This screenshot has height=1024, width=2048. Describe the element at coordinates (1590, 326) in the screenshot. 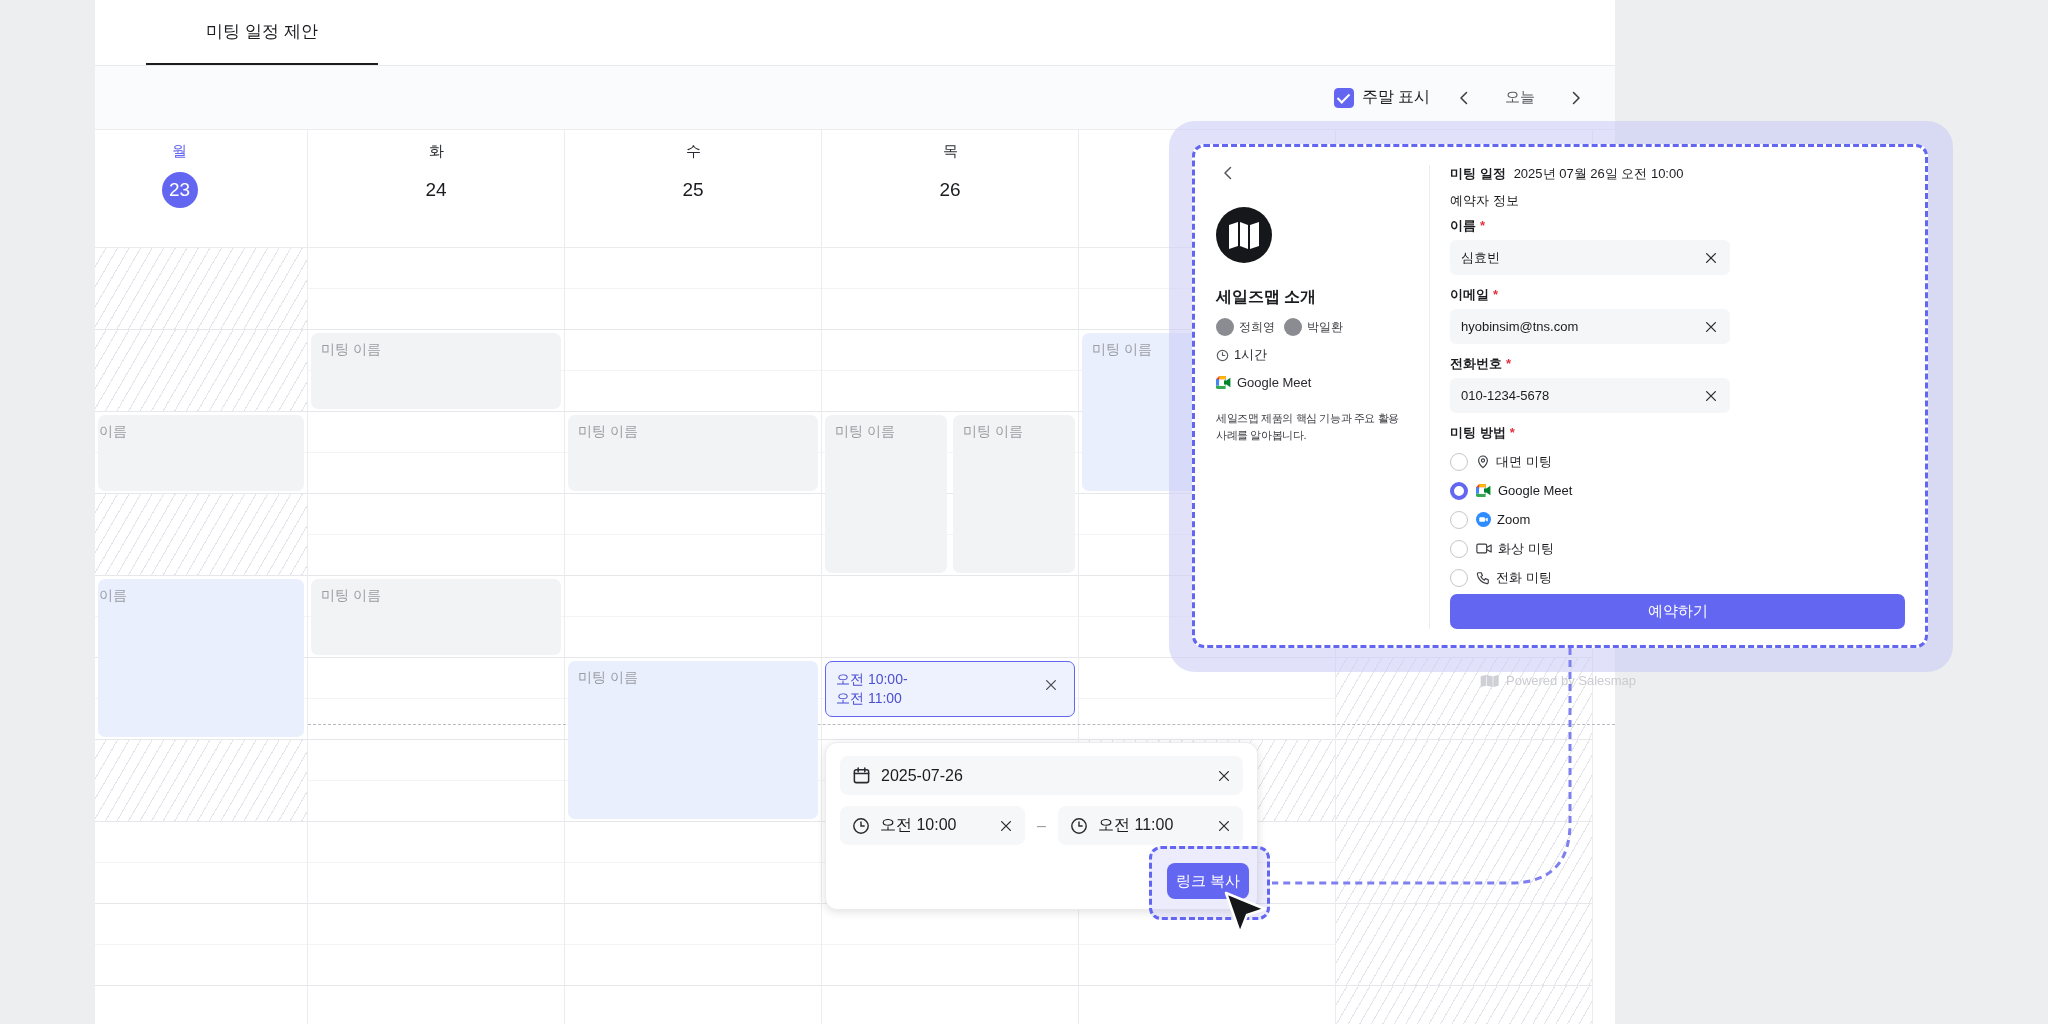

I see `input-field: hyobinsim@tns.com` at that location.